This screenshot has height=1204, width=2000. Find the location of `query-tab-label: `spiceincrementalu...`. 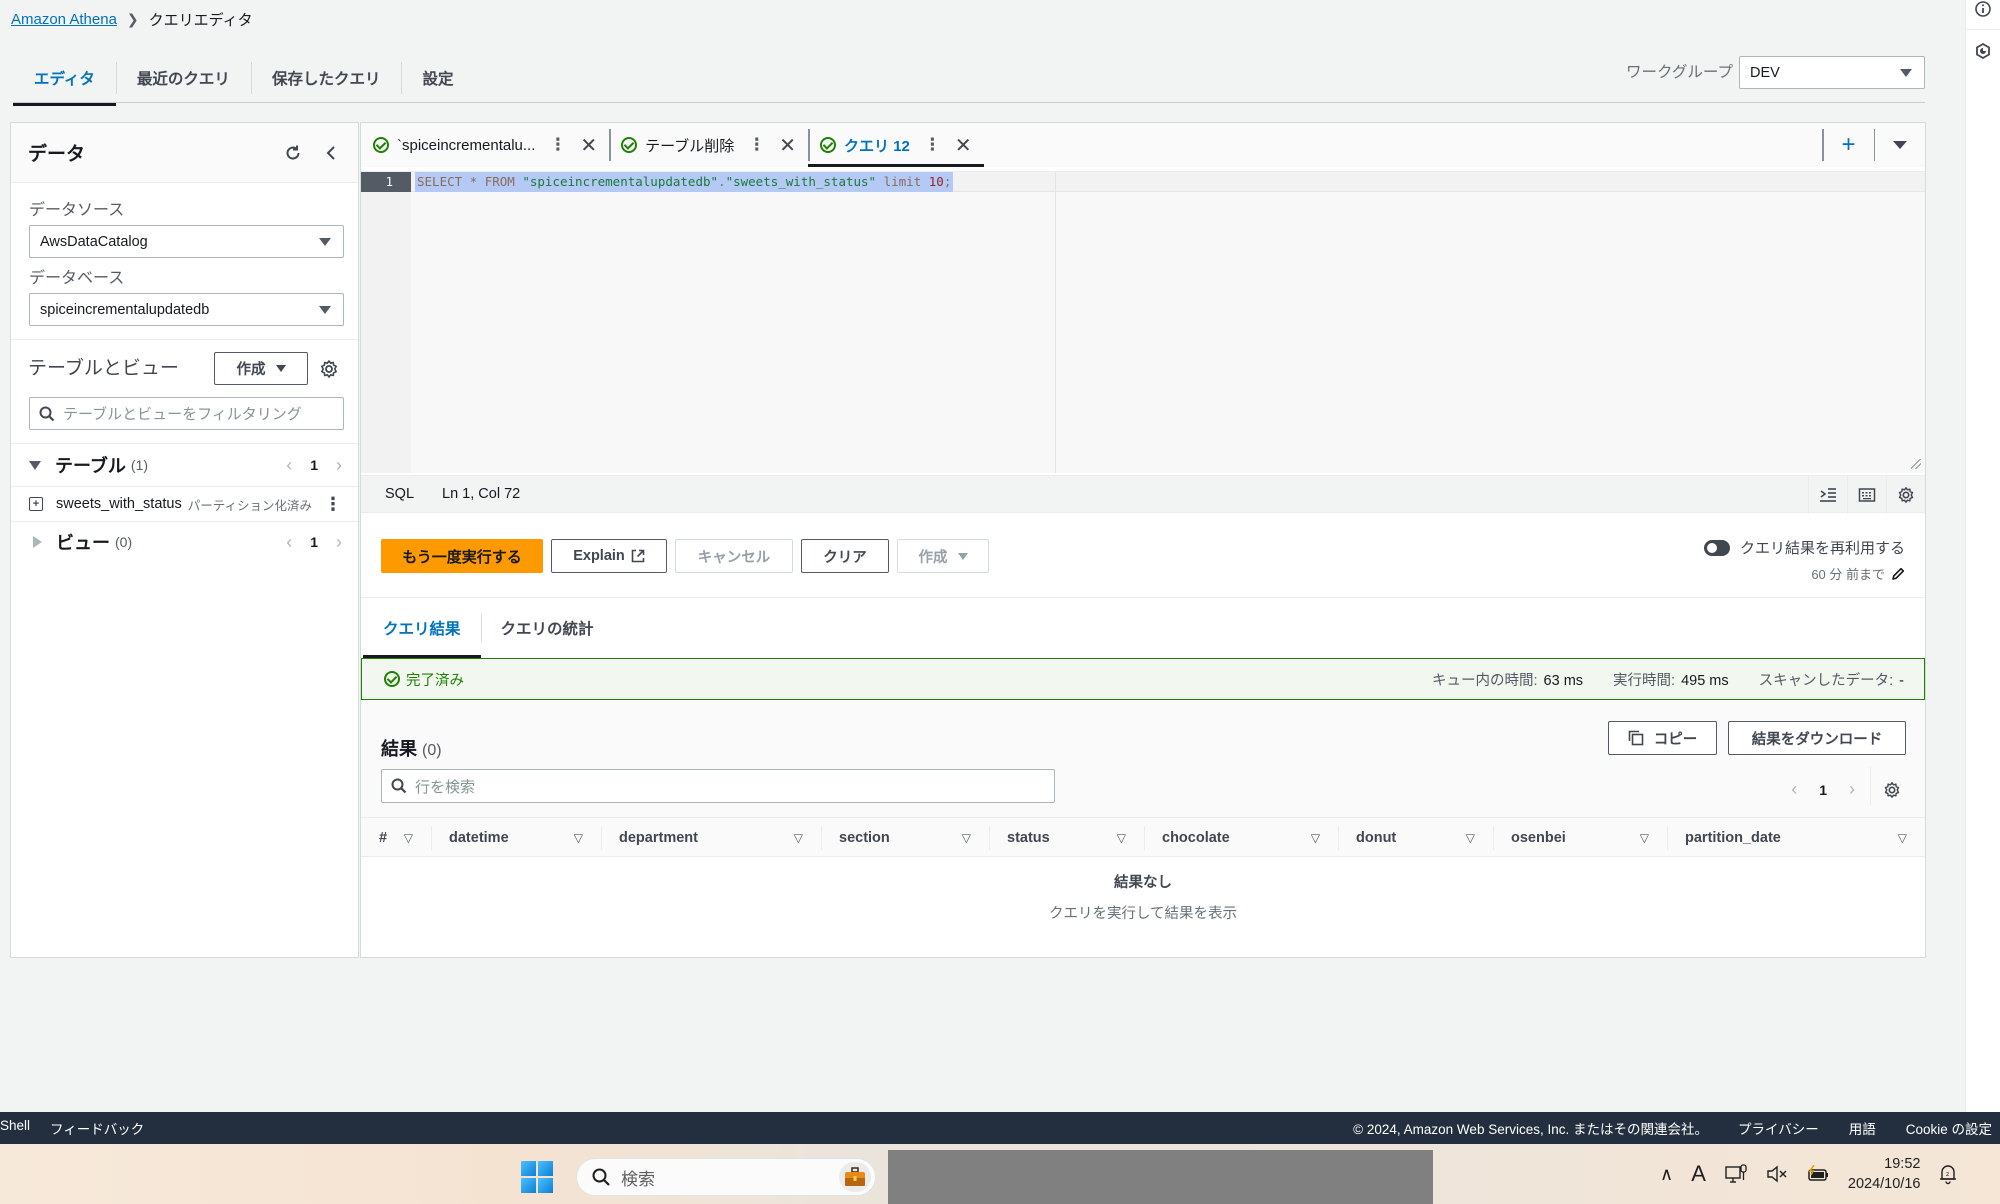

query-tab-label: `spiceincrementalu... is located at coordinates (466, 145).